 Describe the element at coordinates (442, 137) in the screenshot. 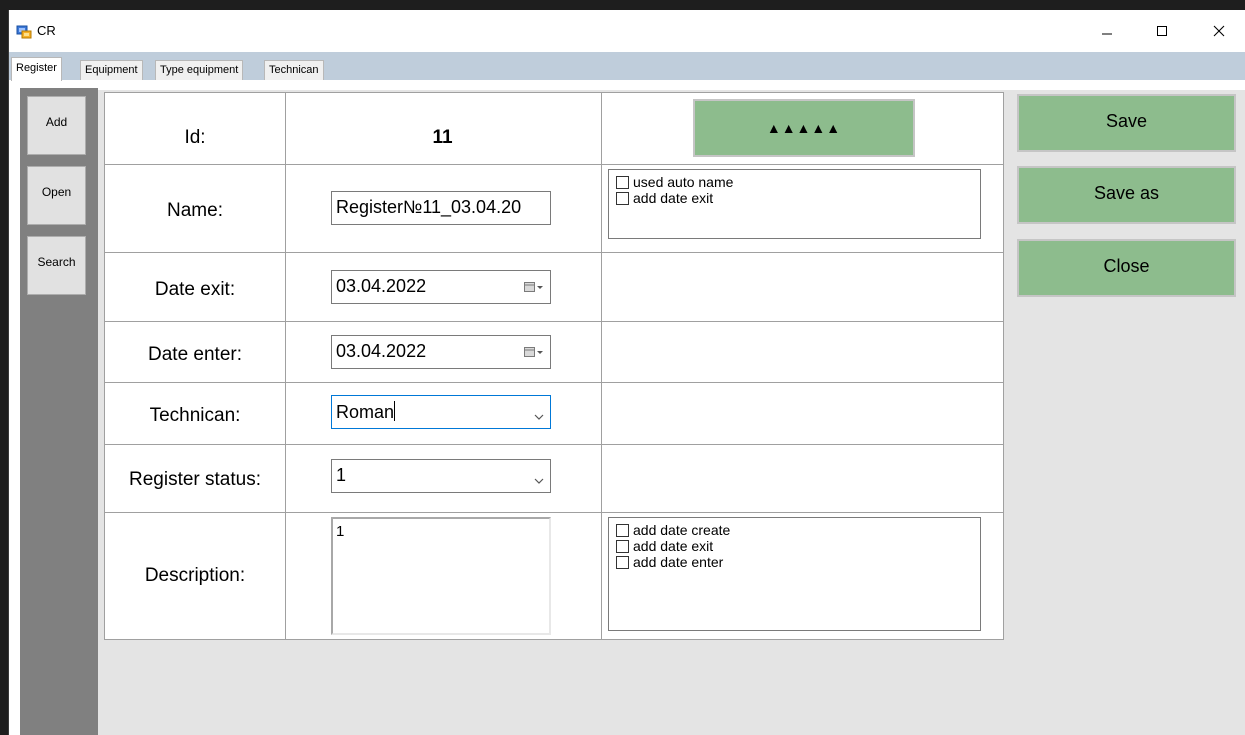

I see `id-value: 11` at that location.